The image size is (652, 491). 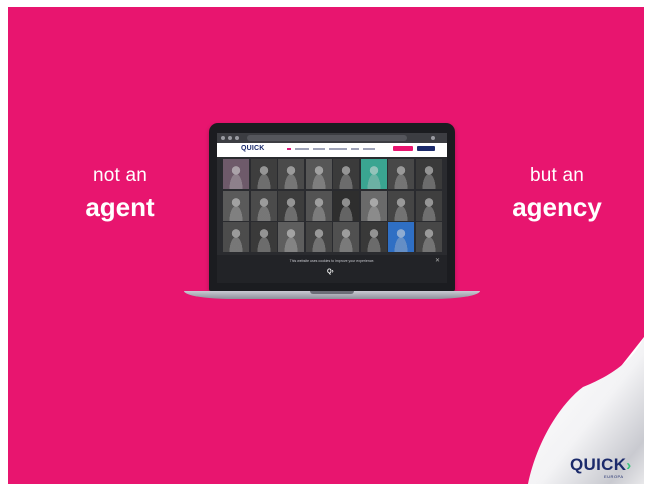 I want to click on page-curl, so click(x=586, y=410).